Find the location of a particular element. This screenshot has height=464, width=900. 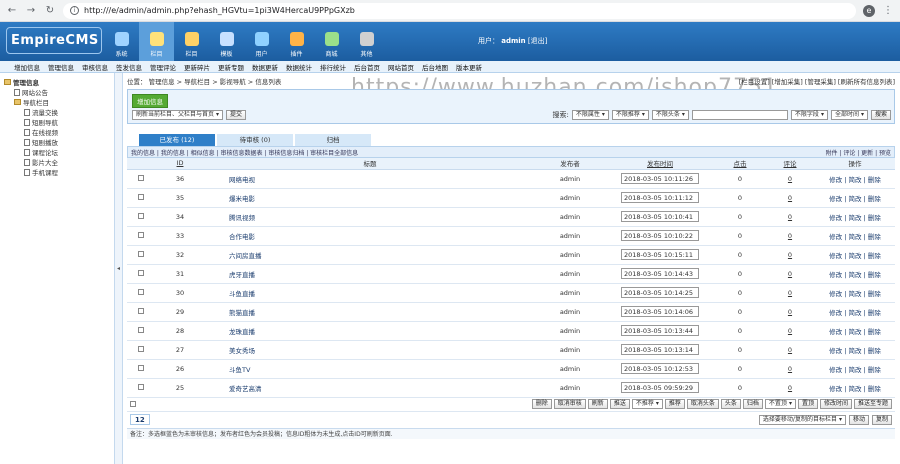

module-2: 栏目 is located at coordinates (191, 41).